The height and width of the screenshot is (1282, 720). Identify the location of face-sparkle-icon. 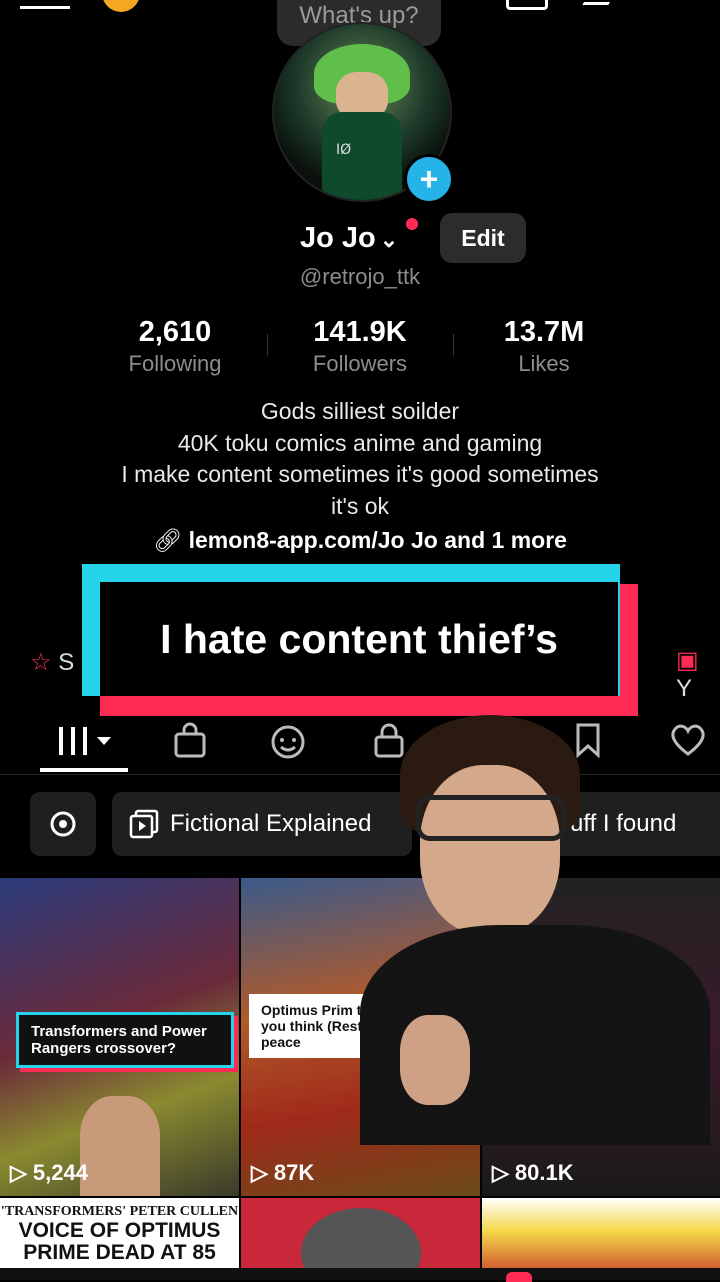
(288, 742).